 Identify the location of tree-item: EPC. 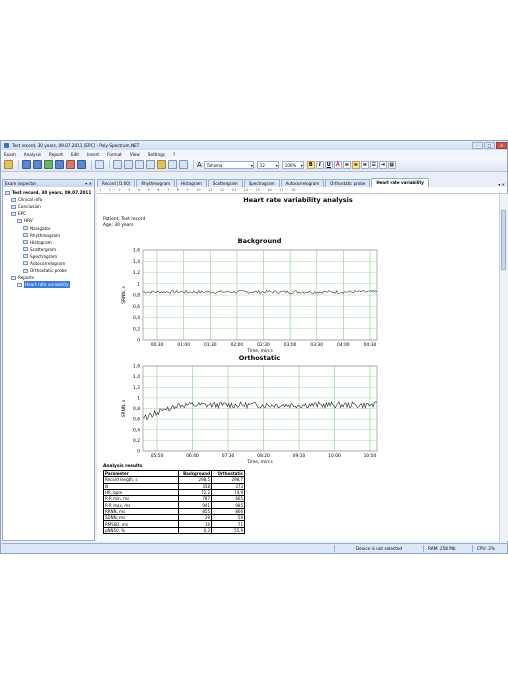
(48, 213).